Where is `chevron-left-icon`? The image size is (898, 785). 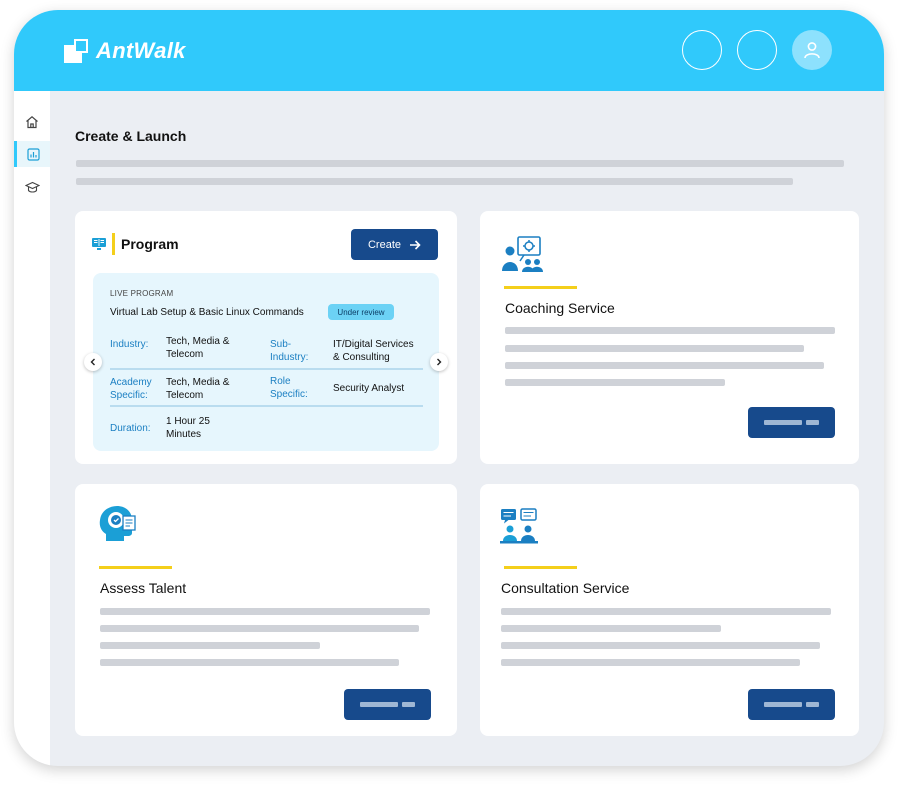
chevron-left-icon is located at coordinates (92, 362).